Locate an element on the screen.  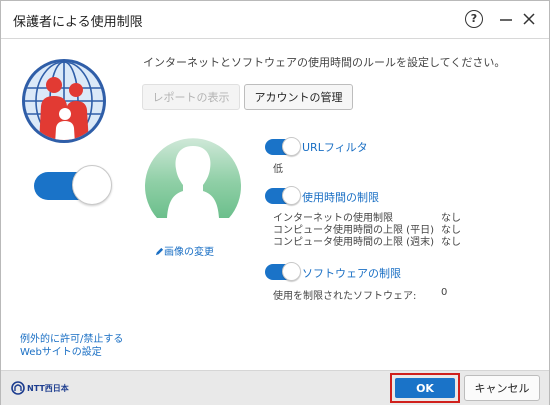
account-manage-button: アカウントの管理 is located at coordinates (298, 97).